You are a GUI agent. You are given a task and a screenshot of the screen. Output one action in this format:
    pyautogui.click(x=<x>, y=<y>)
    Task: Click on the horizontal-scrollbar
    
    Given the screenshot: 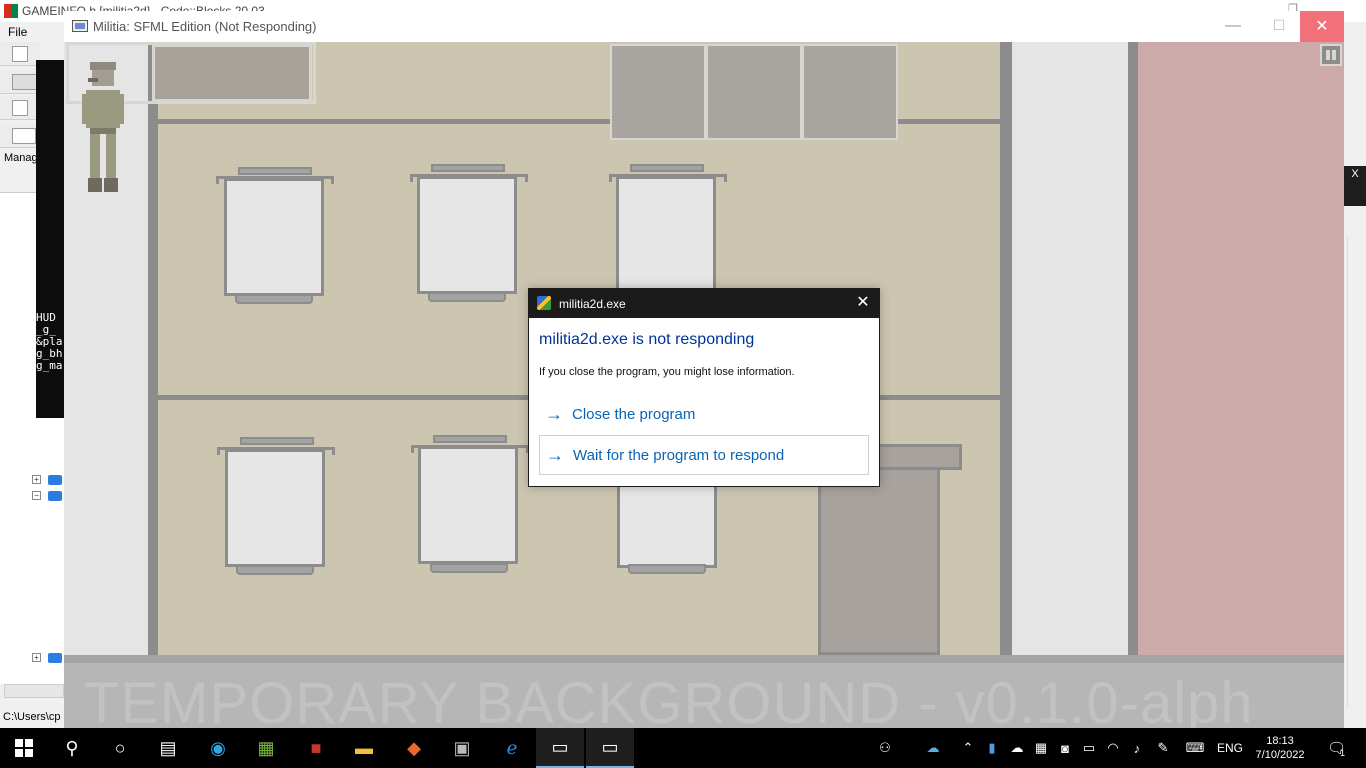 What is the action you would take?
    pyautogui.click(x=34, y=691)
    